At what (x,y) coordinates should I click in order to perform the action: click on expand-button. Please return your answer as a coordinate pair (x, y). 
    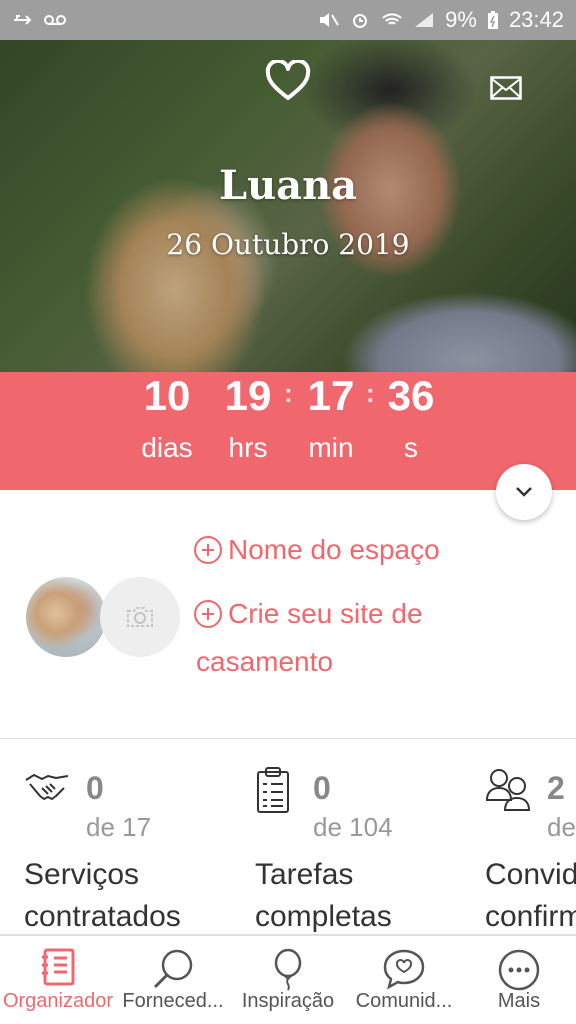
    Looking at the image, I should click on (524, 492).